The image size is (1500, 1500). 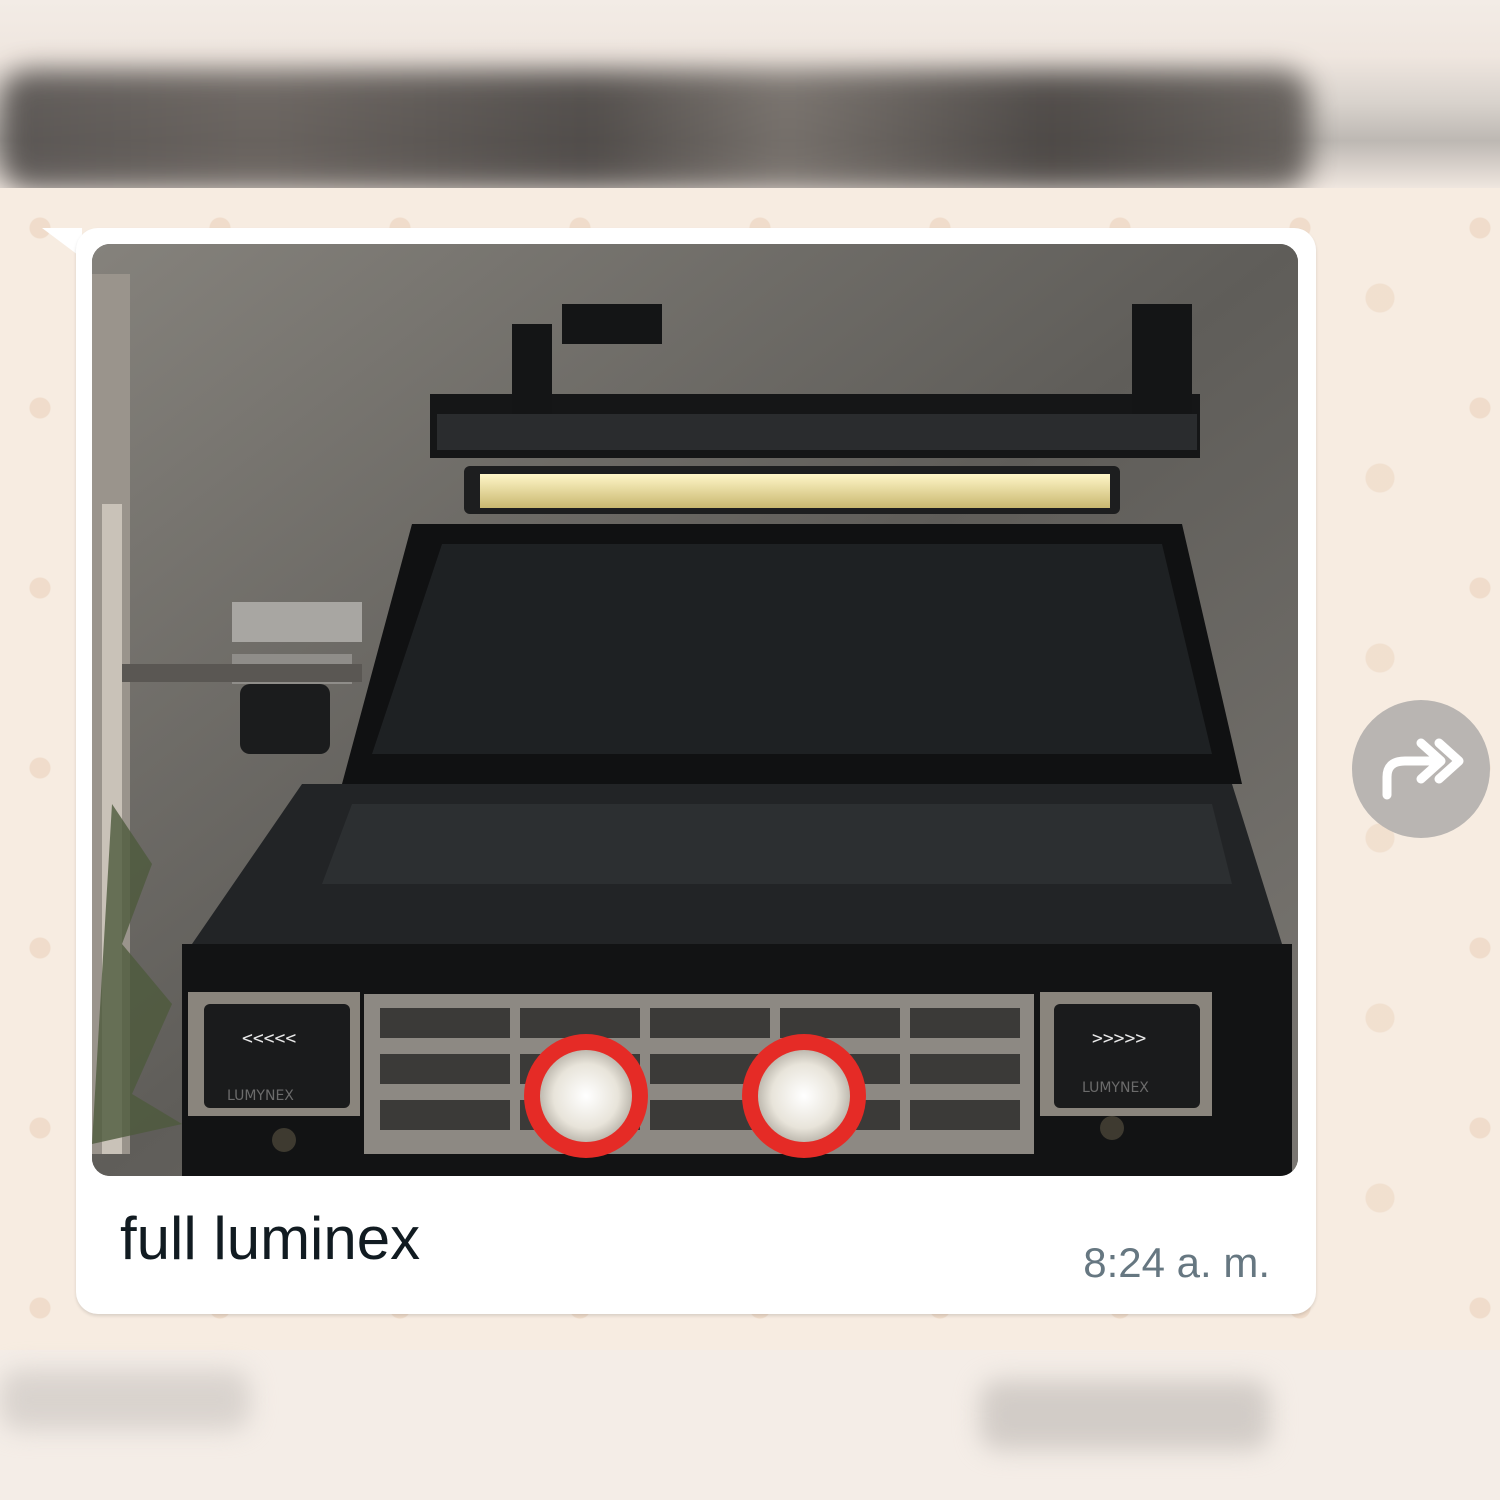 I want to click on forward-button, so click(x=1421, y=769).